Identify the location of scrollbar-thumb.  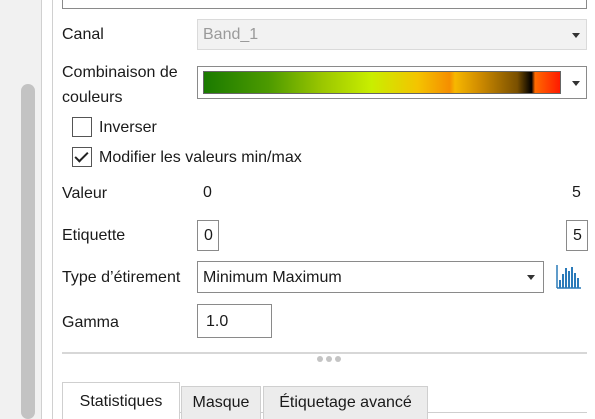
(28, 251).